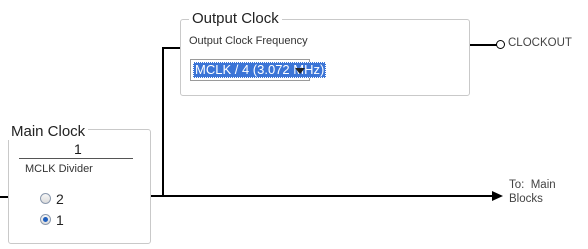 The height and width of the screenshot is (249, 588). I want to click on output-clock-title: Output Clock, so click(235, 19).